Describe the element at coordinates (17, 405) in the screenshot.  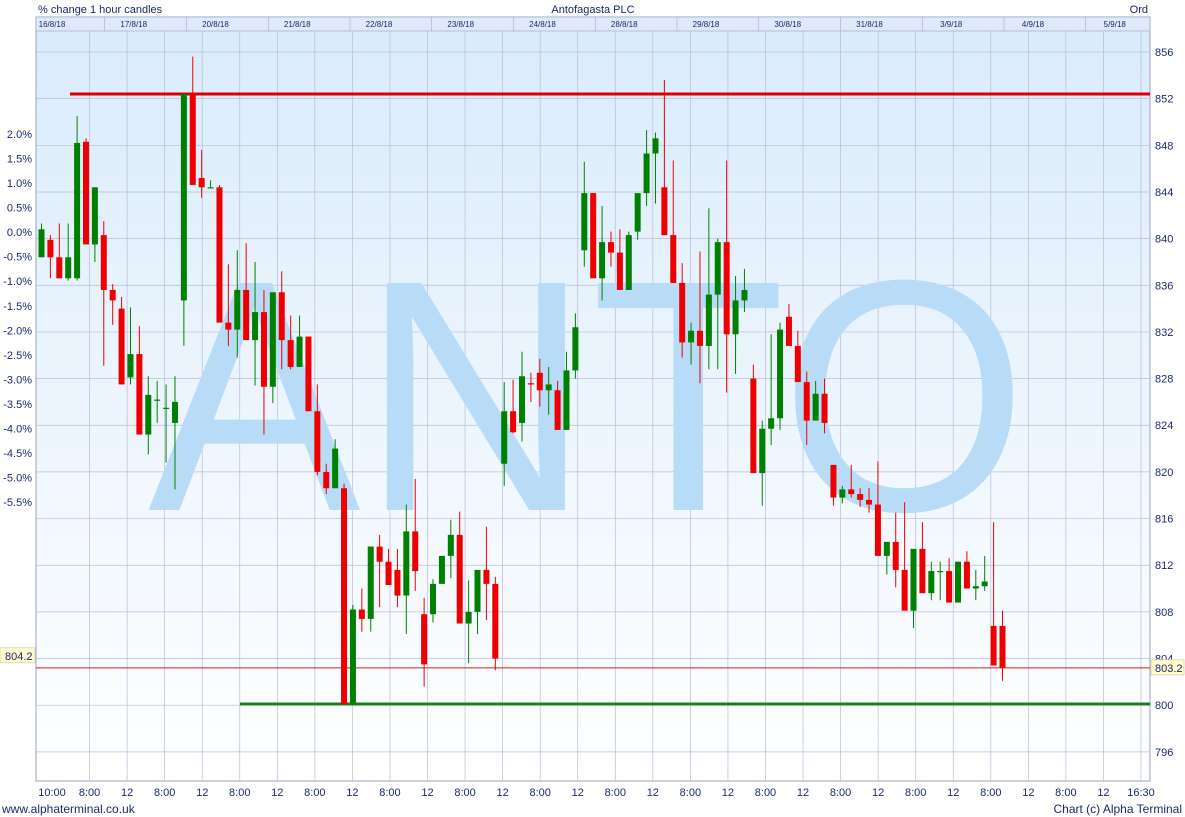
I see `left-tick-label: -3.5%` at that location.